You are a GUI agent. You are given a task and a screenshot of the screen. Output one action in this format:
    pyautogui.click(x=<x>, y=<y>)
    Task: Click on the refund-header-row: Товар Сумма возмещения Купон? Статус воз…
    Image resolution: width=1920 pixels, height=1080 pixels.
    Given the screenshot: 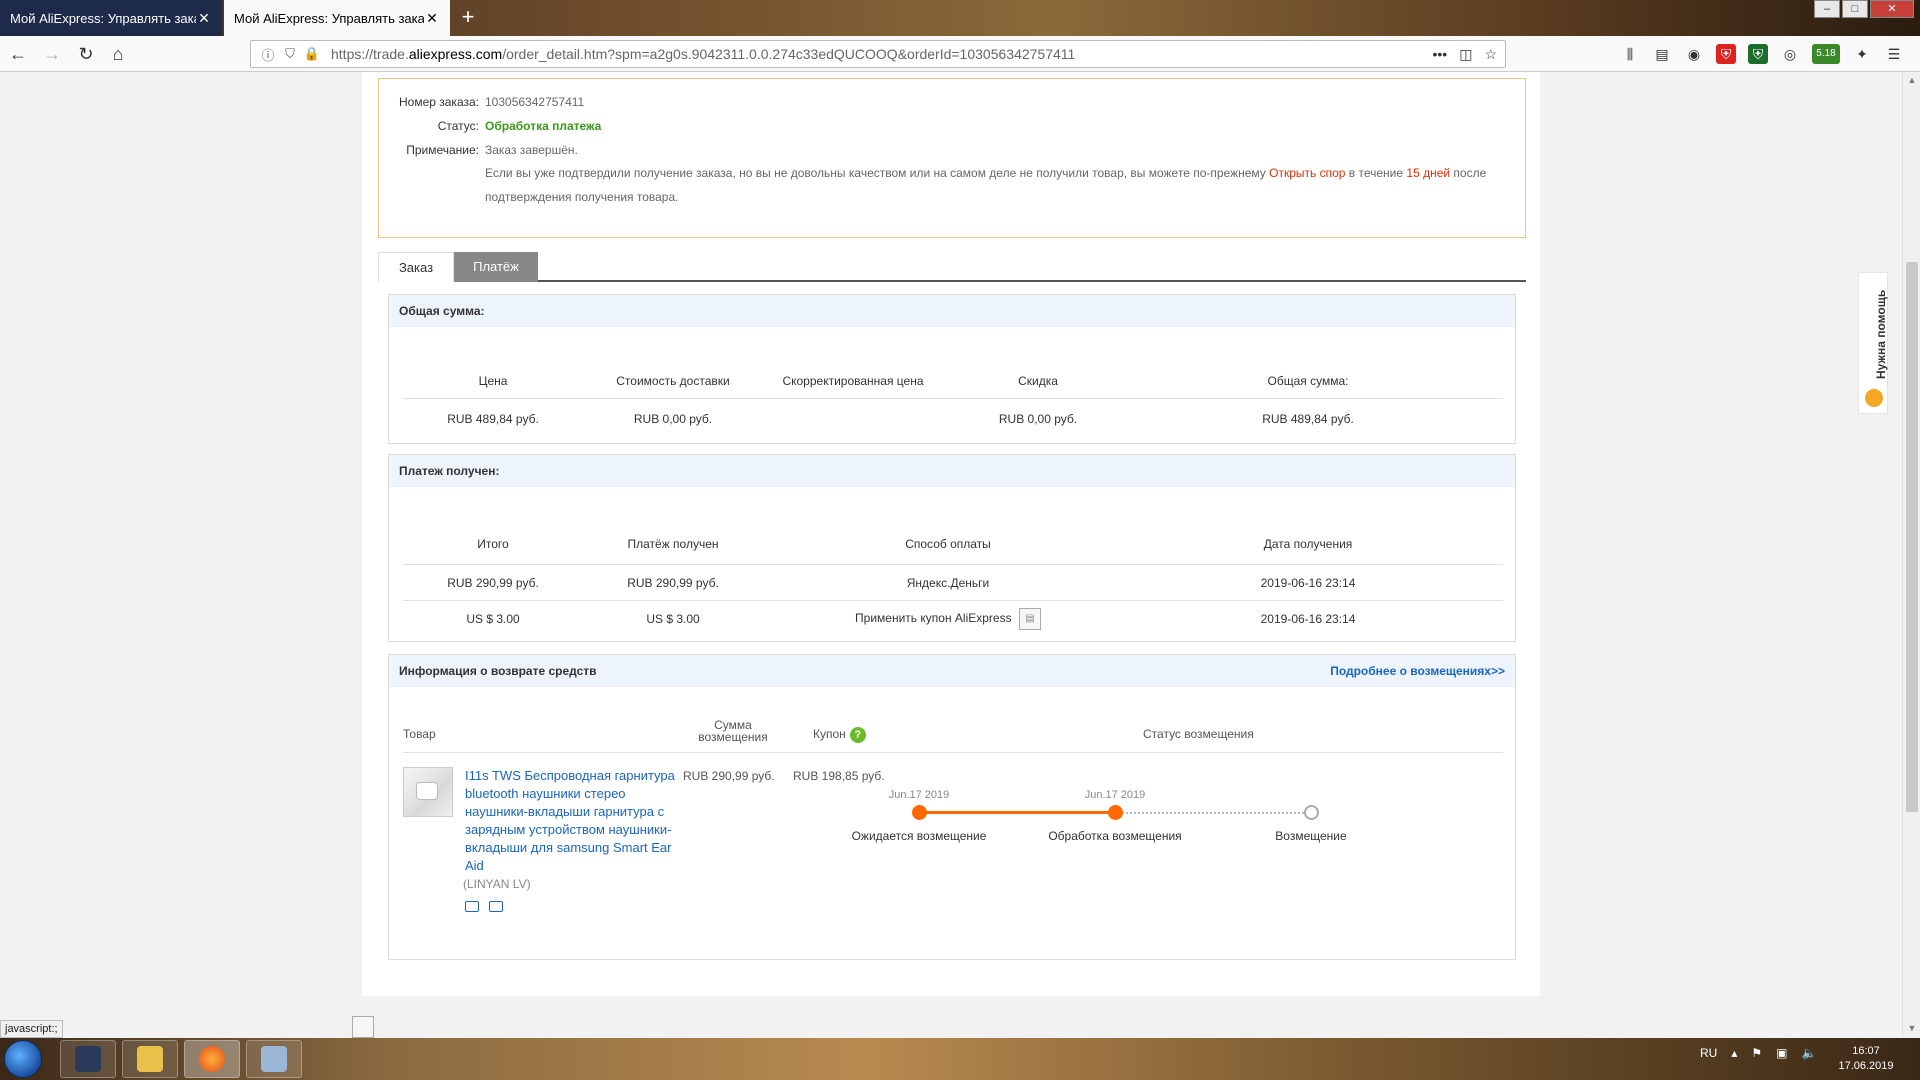 What is the action you would take?
    pyautogui.click(x=953, y=736)
    